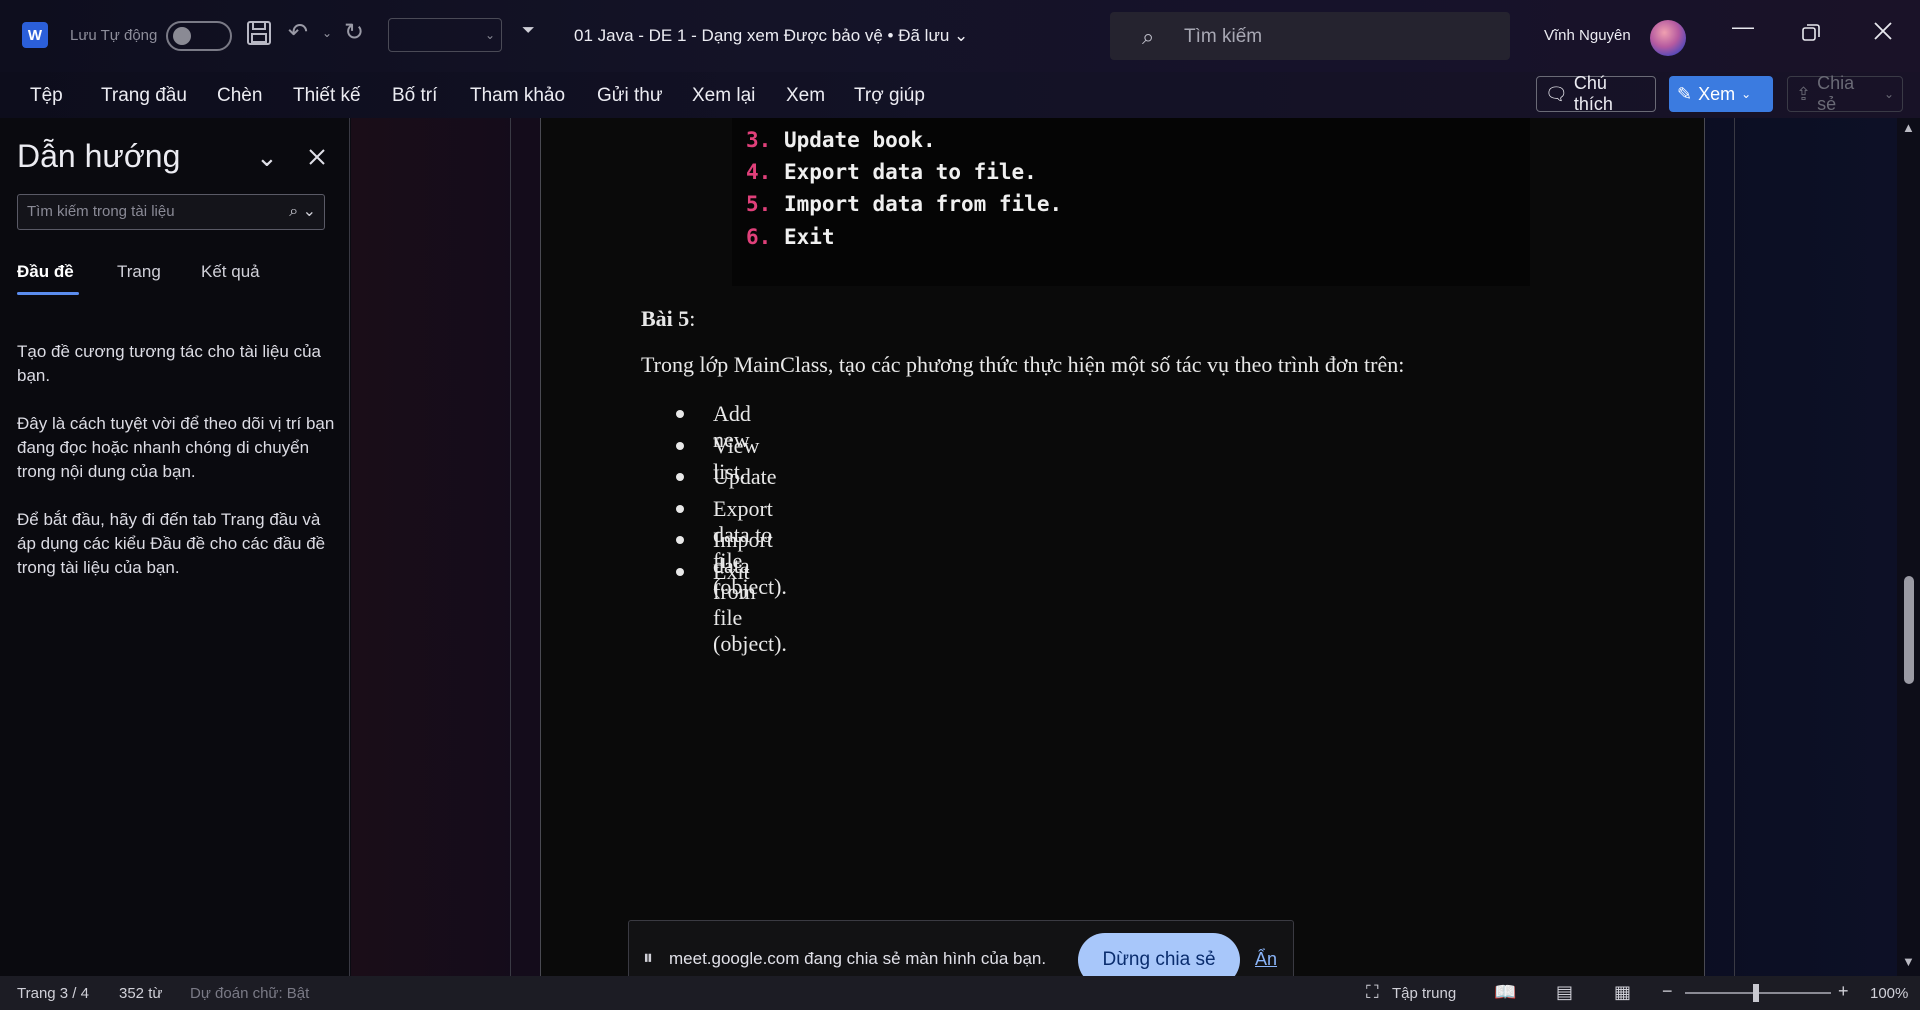 Image resolution: width=1920 pixels, height=1010 pixels. Describe the element at coordinates (99, 156) in the screenshot. I see `nav-pane-title: Dẫn hướng` at that location.